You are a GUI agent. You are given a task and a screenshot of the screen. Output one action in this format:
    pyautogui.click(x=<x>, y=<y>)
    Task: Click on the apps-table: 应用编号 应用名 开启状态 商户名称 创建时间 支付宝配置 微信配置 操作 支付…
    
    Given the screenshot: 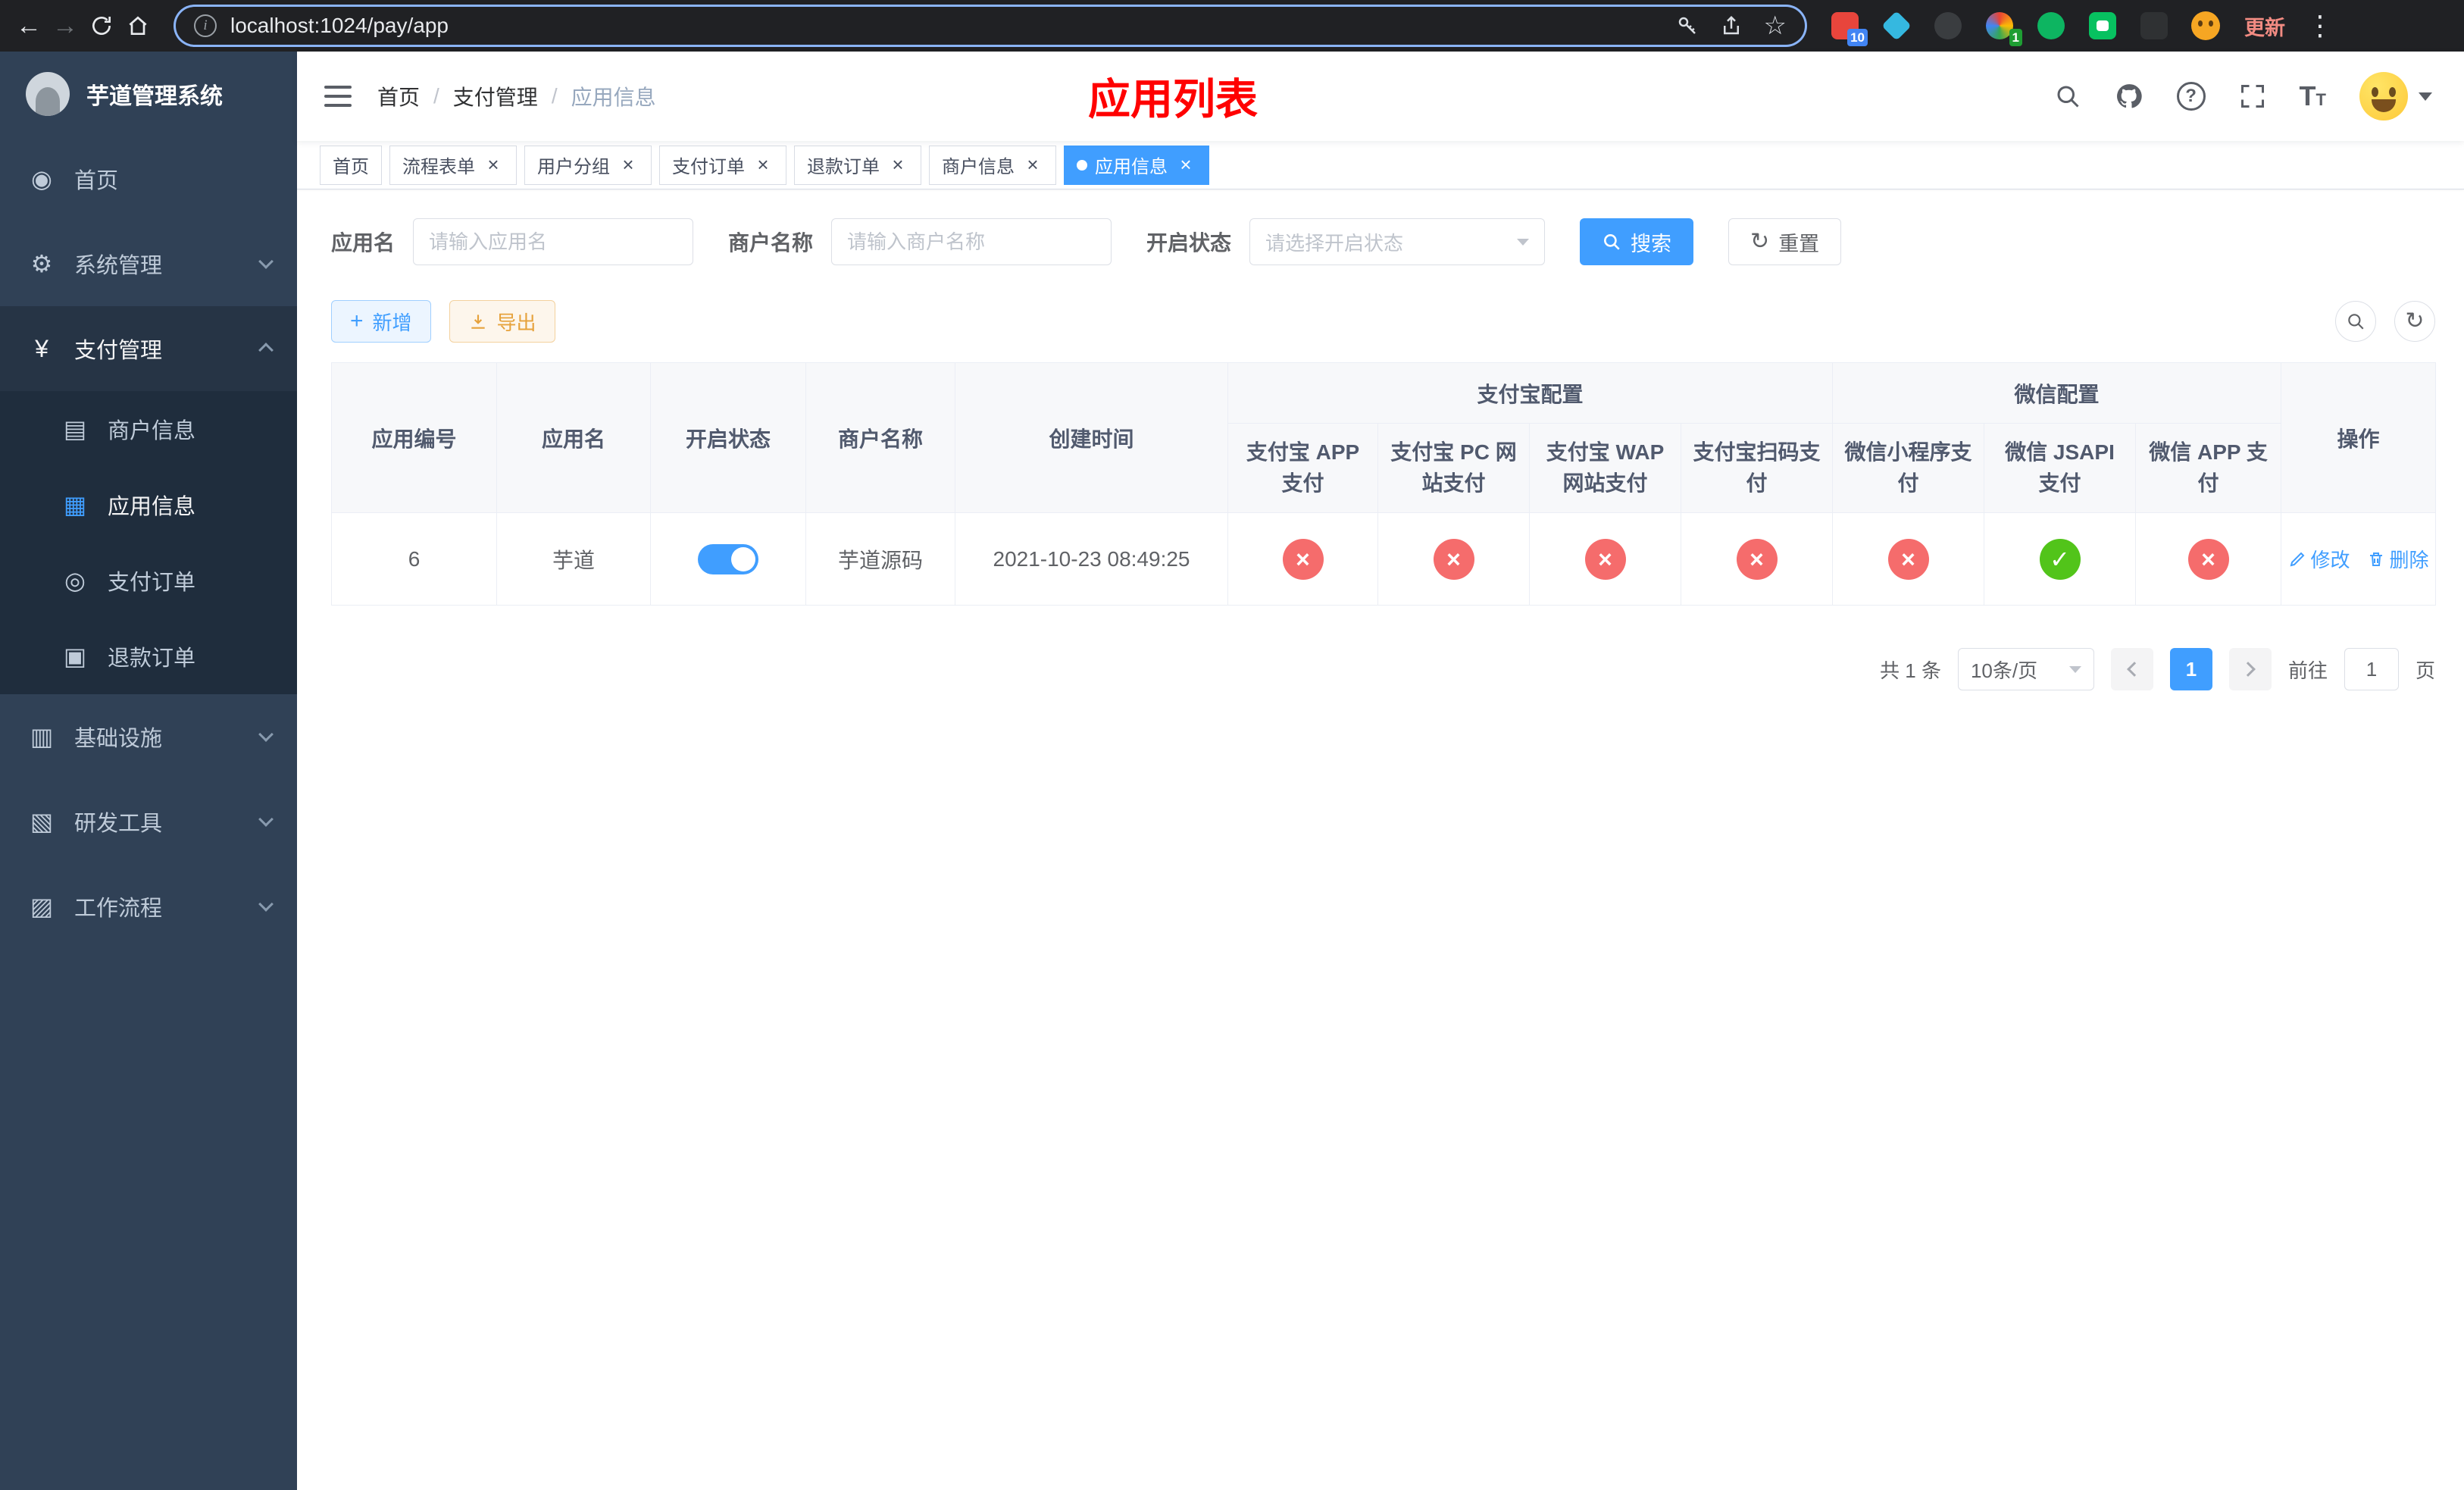 What is the action you would take?
    pyautogui.click(x=1384, y=484)
    